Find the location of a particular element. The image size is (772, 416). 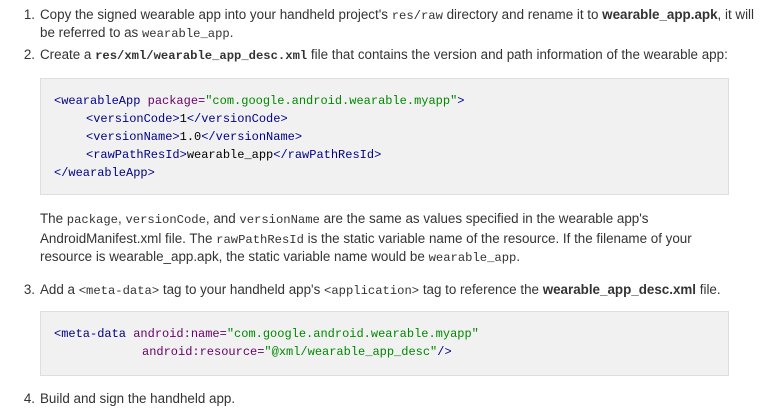

code-line: </wearableApp> is located at coordinates (104, 173).